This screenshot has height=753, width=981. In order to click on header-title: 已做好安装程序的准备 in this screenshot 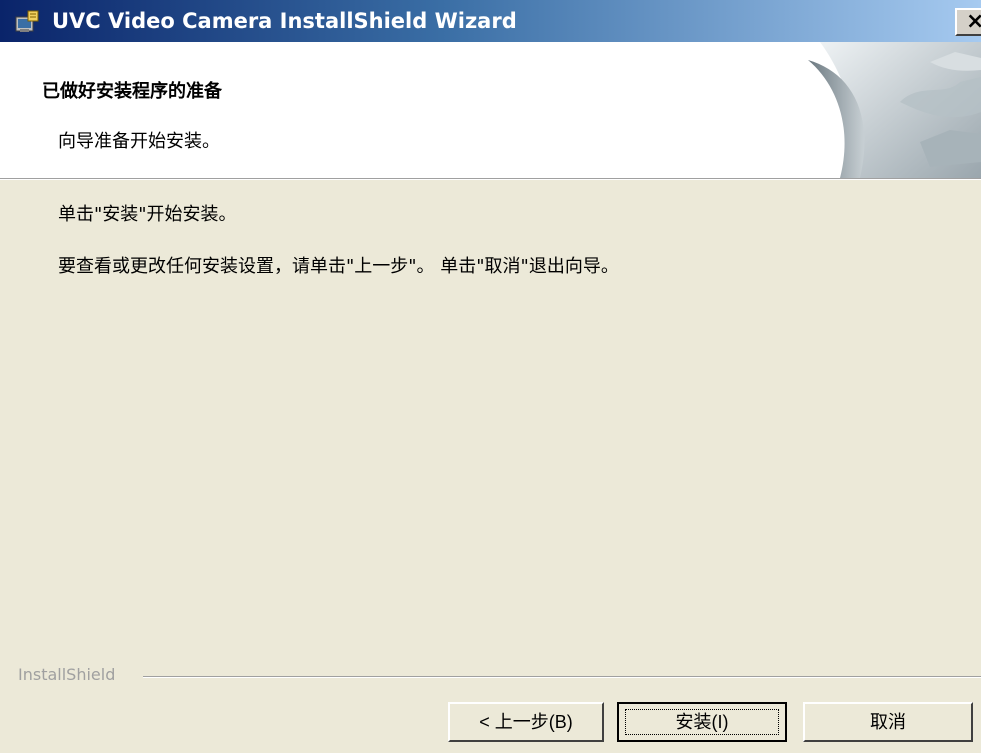, I will do `click(132, 91)`.